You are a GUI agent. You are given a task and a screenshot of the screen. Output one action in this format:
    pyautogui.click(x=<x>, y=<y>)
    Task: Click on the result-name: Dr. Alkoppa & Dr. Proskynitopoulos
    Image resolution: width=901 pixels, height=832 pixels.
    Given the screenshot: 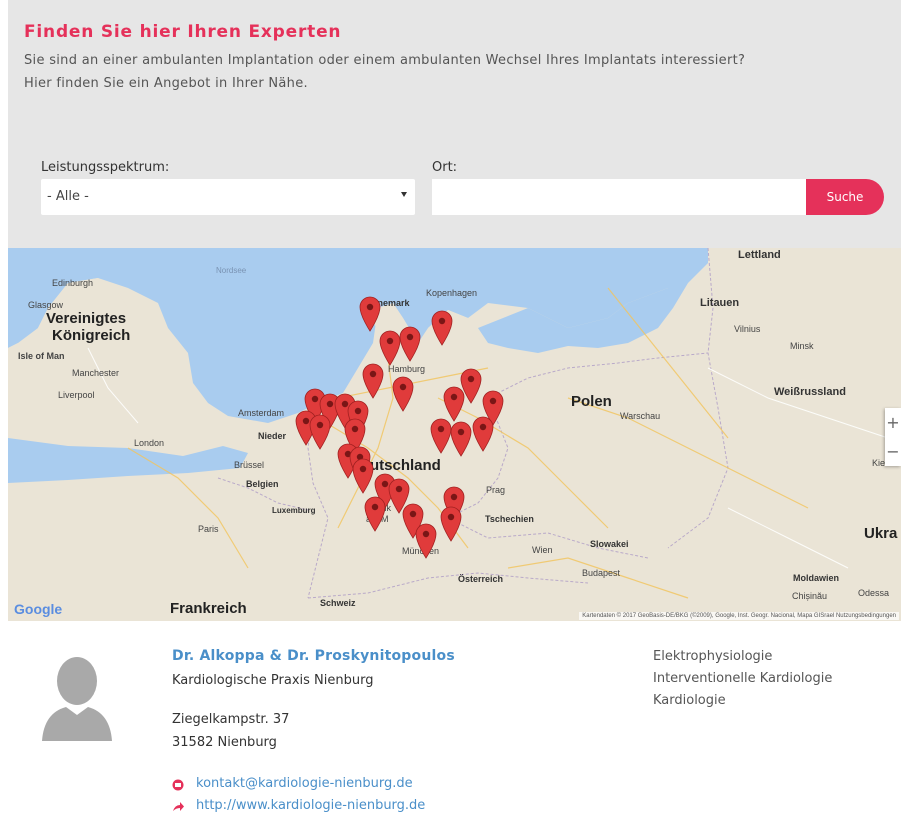 What is the action you would take?
    pyautogui.click(x=313, y=656)
    